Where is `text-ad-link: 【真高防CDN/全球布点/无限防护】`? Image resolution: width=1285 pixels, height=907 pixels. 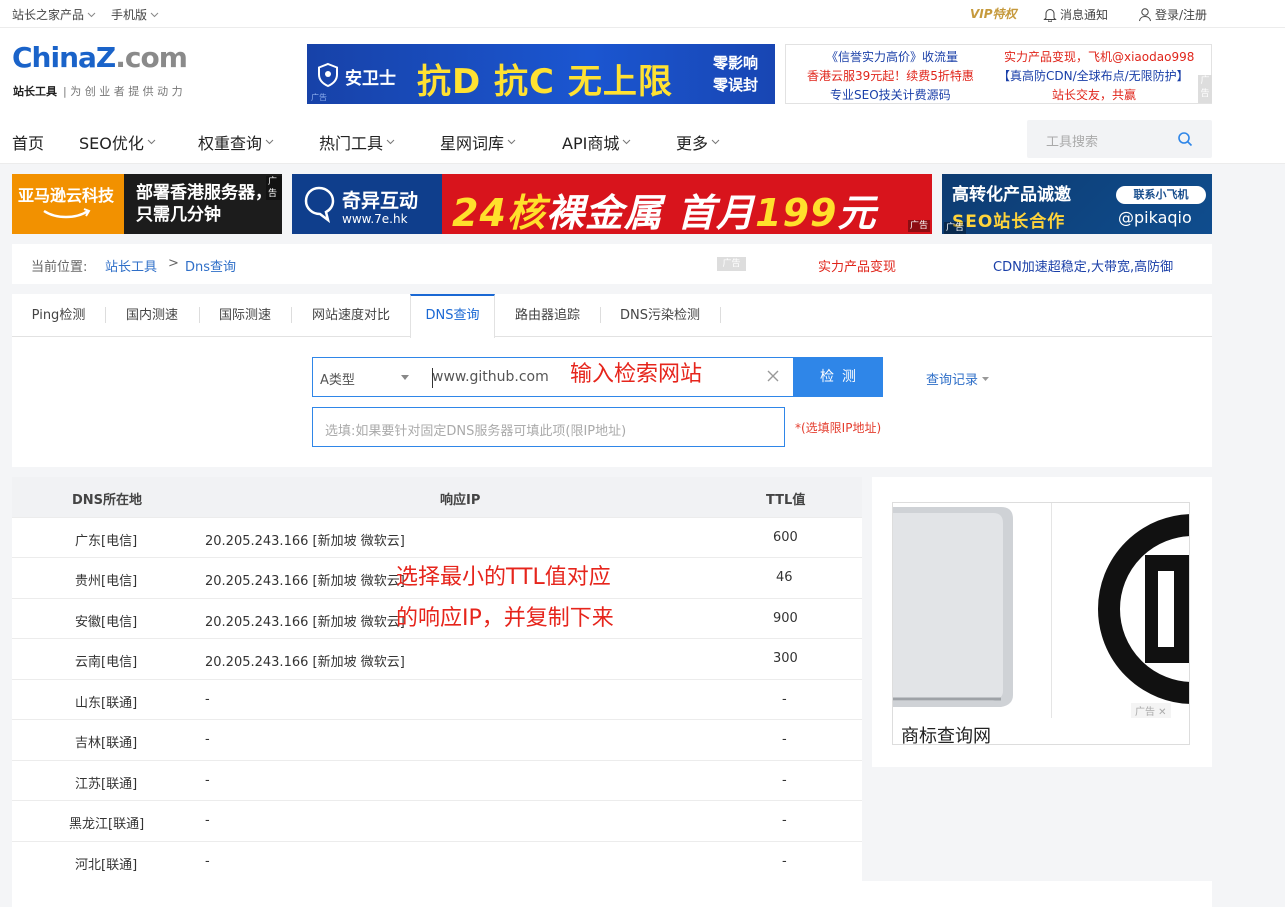 text-ad-link: 【真高防CDN/全球布点/无限防护】 is located at coordinates (1093, 75).